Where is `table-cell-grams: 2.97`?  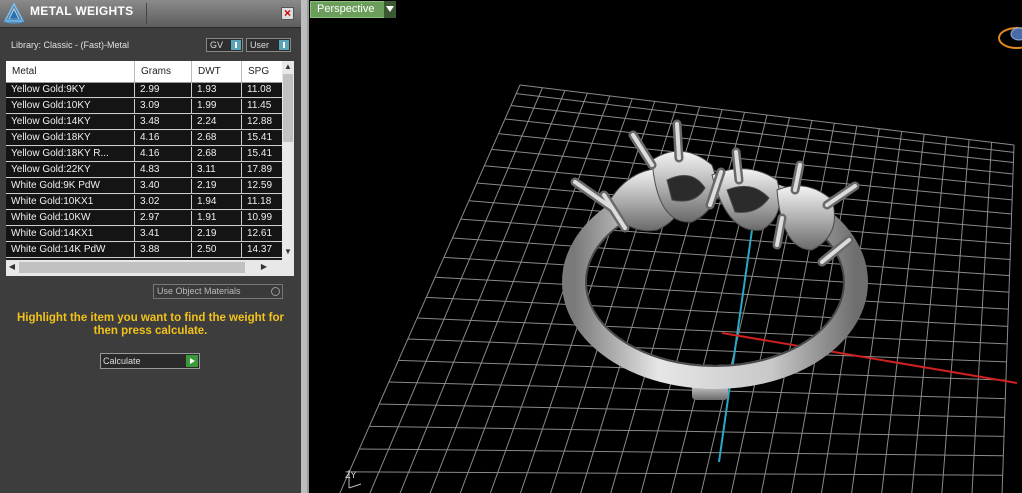
table-cell-grams: 2.97 is located at coordinates (163, 218).